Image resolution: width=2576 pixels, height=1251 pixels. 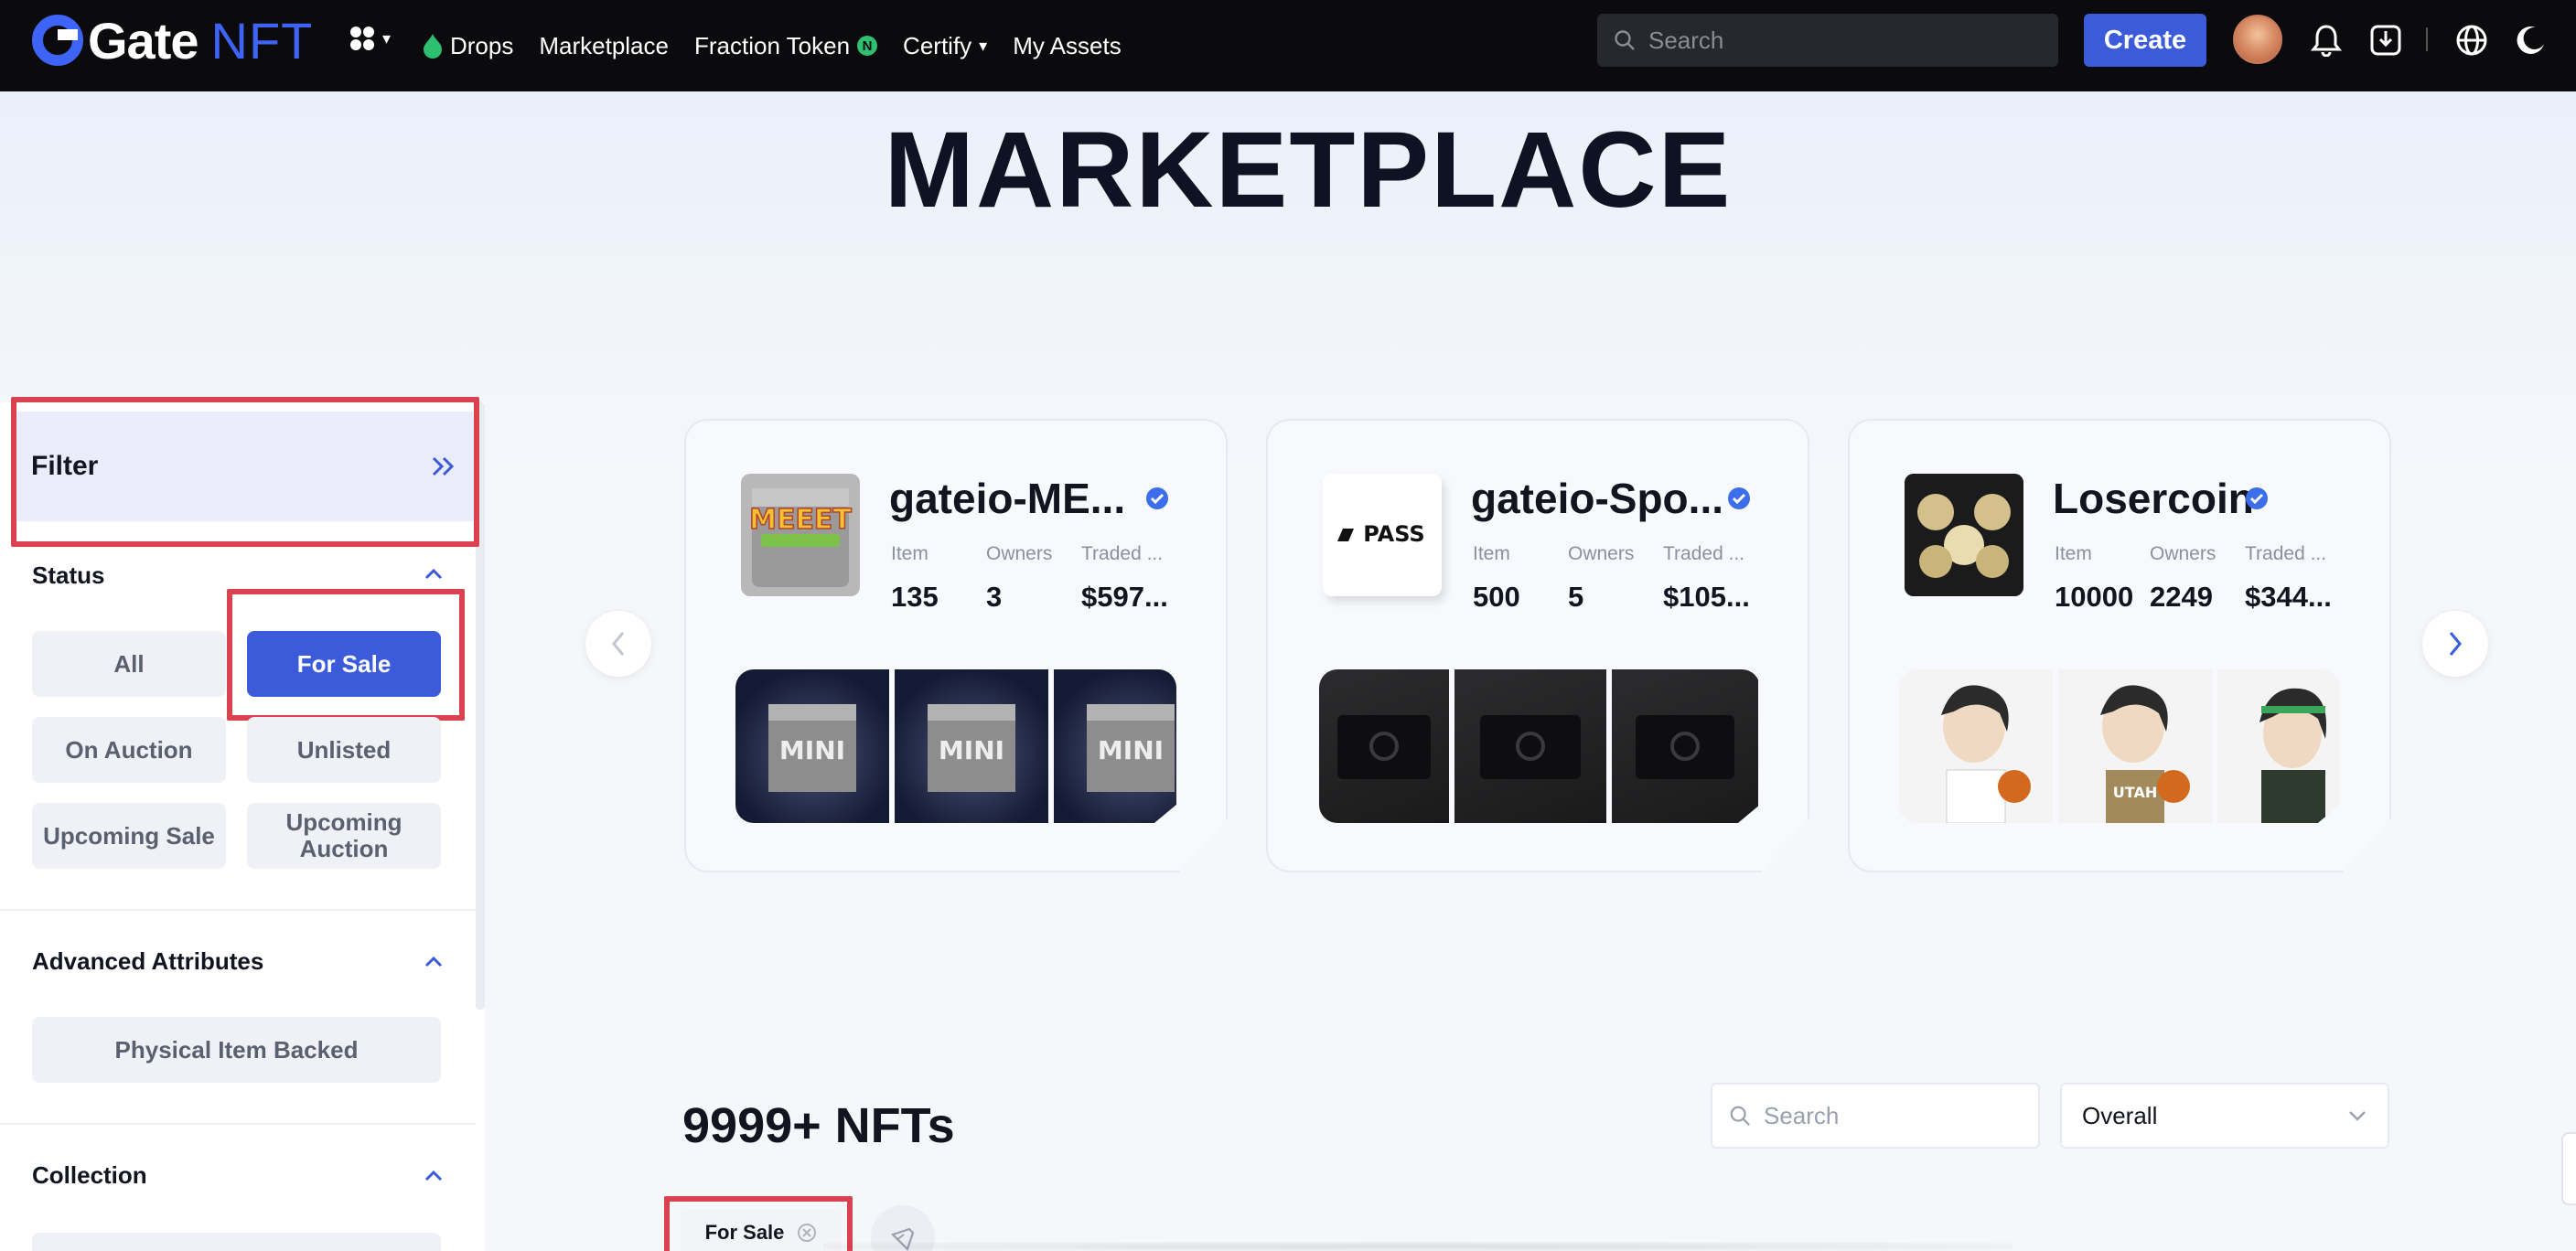 I want to click on download-icon, so click(x=2386, y=41).